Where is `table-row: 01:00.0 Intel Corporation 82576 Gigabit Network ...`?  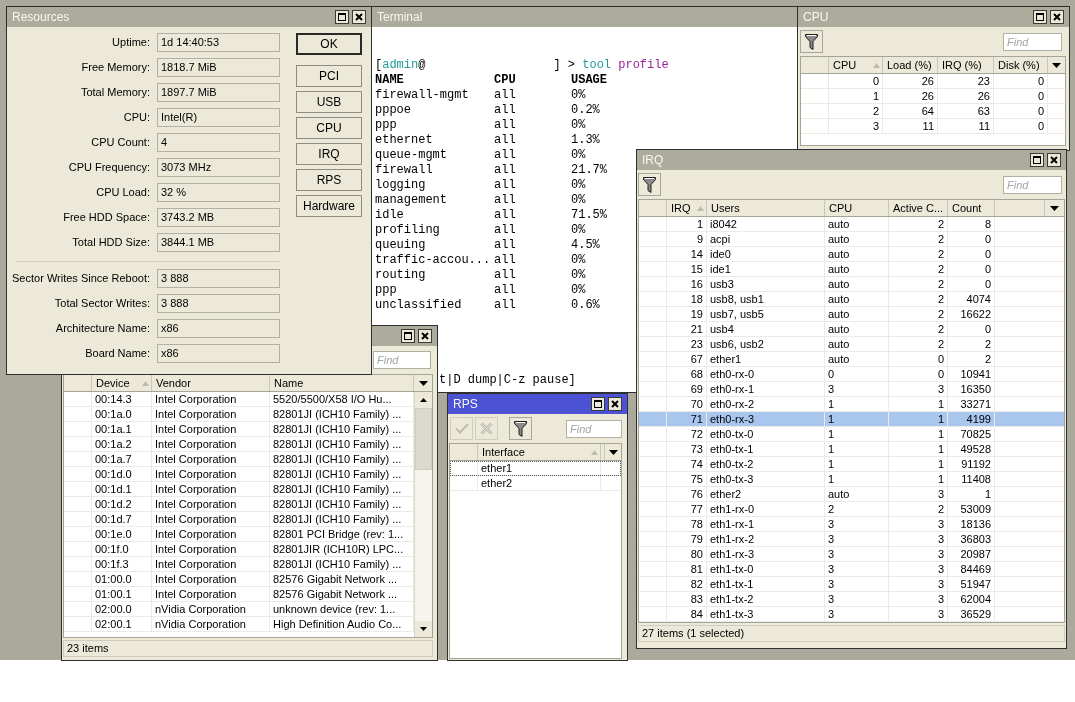 table-row: 01:00.0 Intel Corporation 82576 Gigabit Network ... is located at coordinates (239, 579).